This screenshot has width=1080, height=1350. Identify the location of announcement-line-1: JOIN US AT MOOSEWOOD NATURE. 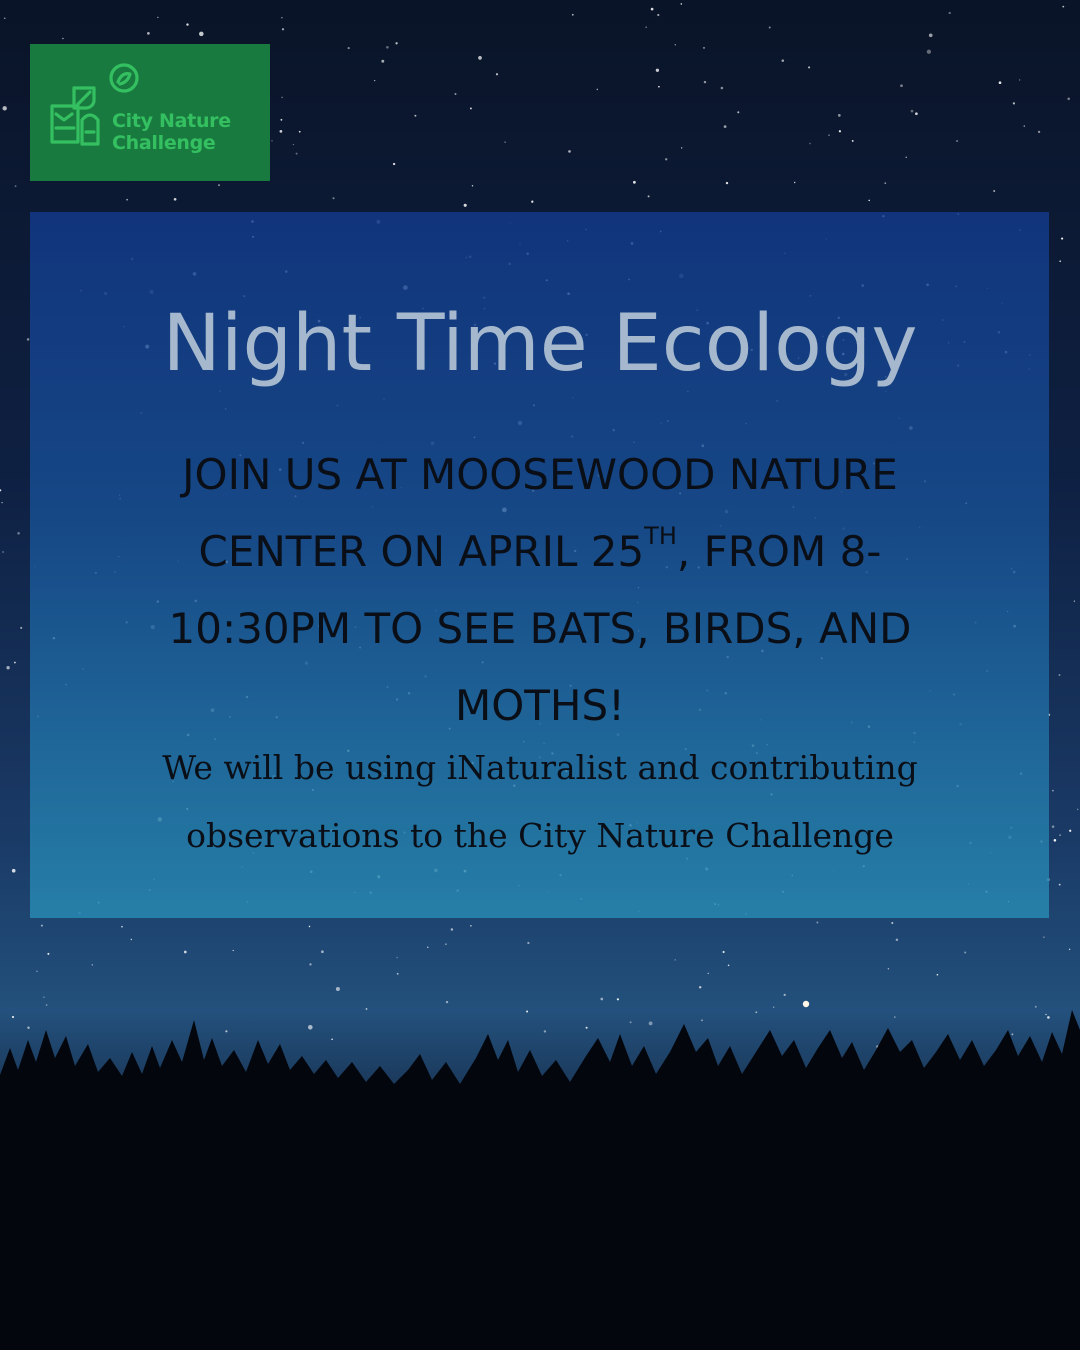
(540, 474).